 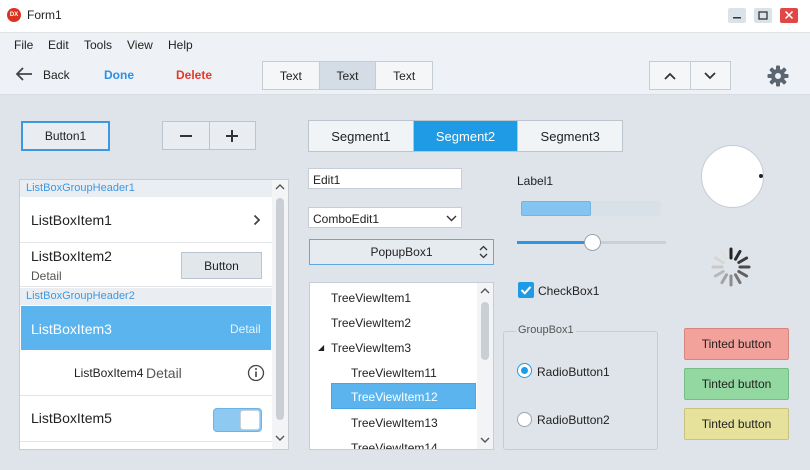 I want to click on maximize-button, so click(x=763, y=15).